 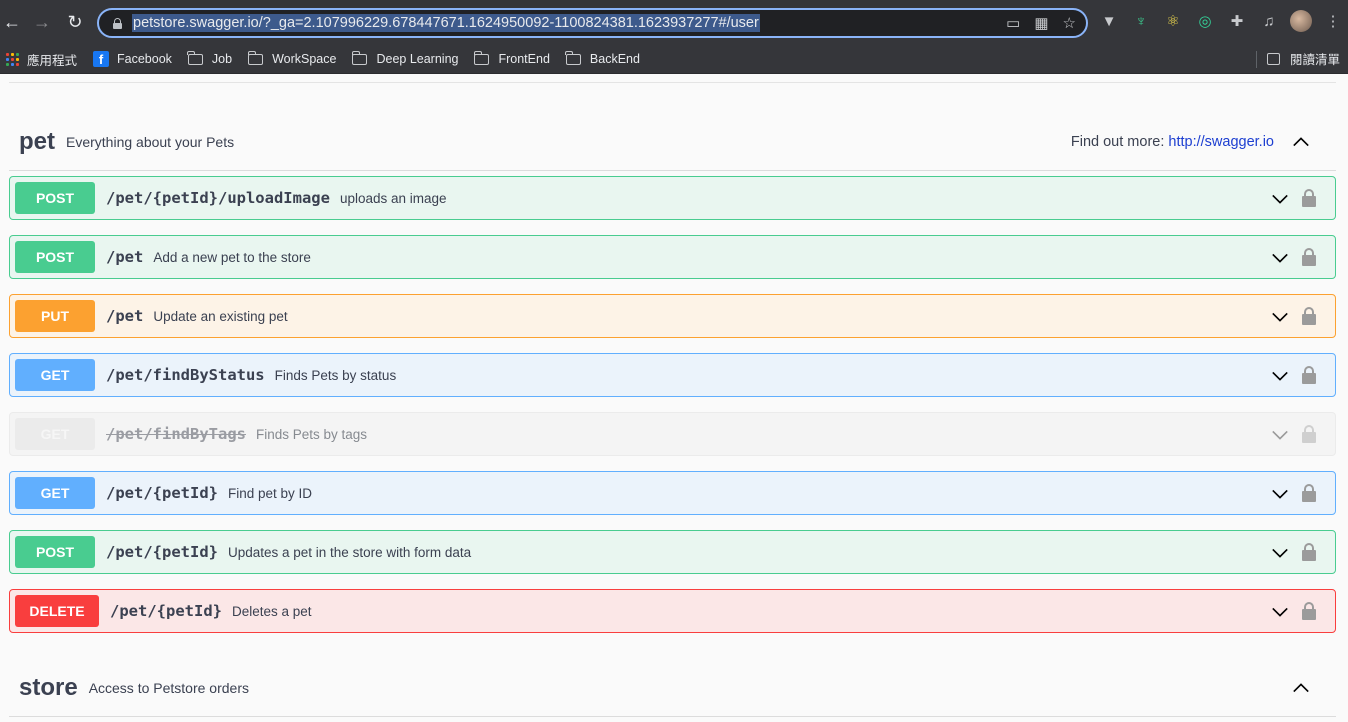 What do you see at coordinates (1109, 21) in the screenshot?
I see `vpn-extension-icon: ▼` at bounding box center [1109, 21].